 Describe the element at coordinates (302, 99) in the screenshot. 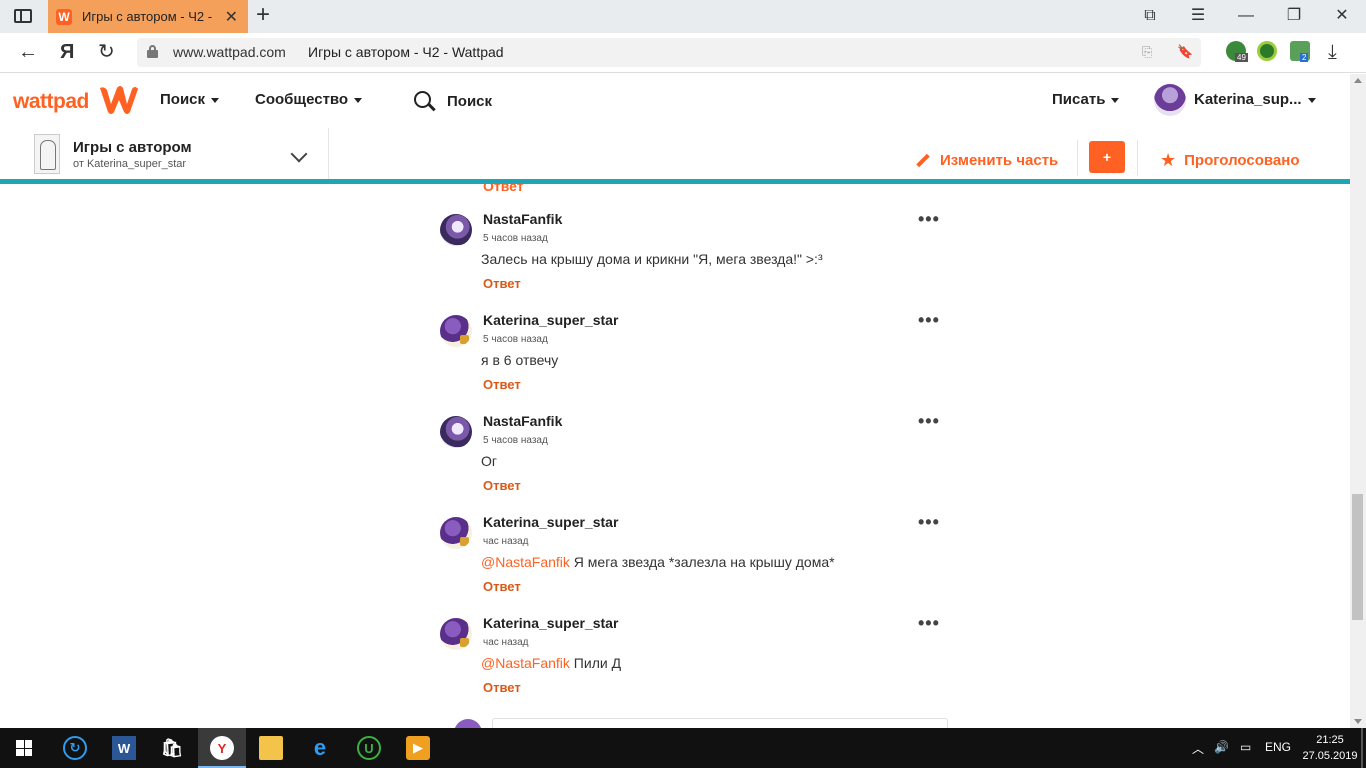

I see `nav-community-label: Сообщество` at that location.